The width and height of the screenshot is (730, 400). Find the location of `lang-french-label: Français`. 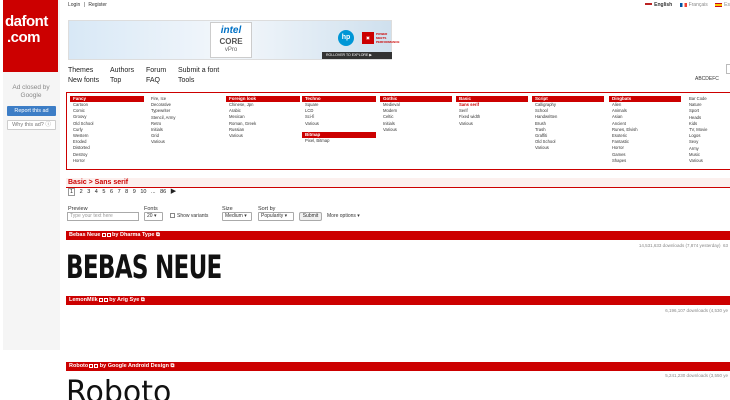

lang-french-label: Français is located at coordinates (698, 5).